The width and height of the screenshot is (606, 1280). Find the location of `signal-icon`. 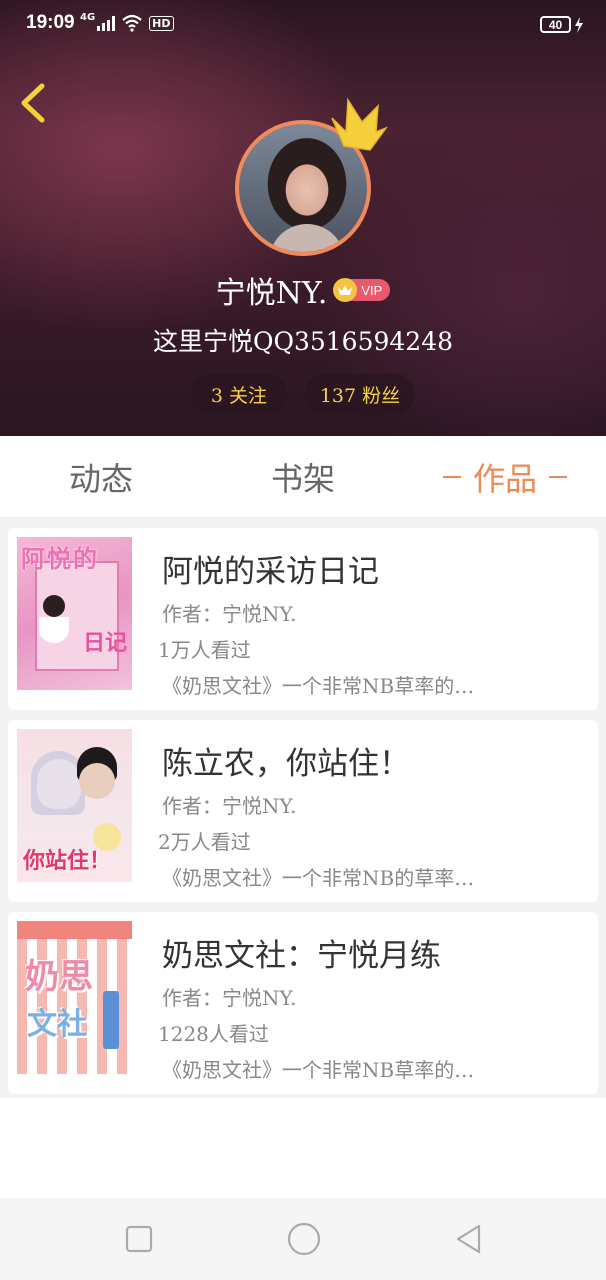

signal-icon is located at coordinates (106, 23).